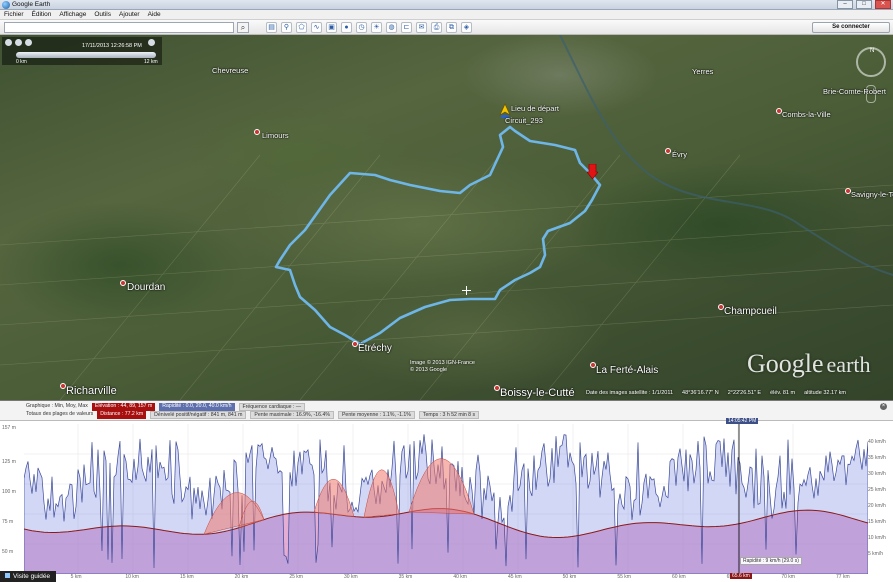 Image resolution: width=893 pixels, height=582 pixels. Describe the element at coordinates (451, 27) in the screenshot. I see `save-image-icon: ⧉` at that location.